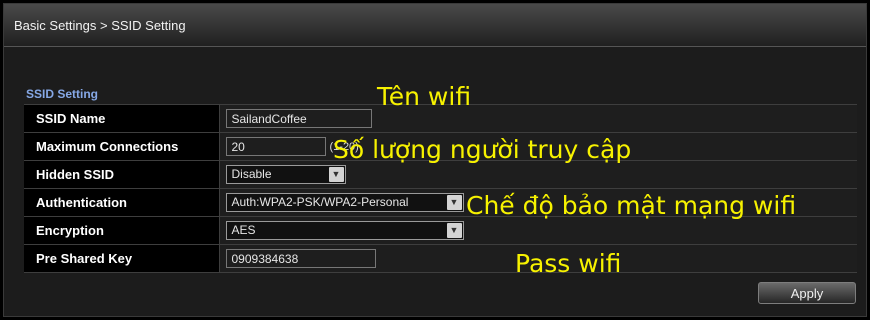  Describe the element at coordinates (122, 202) in the screenshot. I see `authentication-label: Authentication` at that location.